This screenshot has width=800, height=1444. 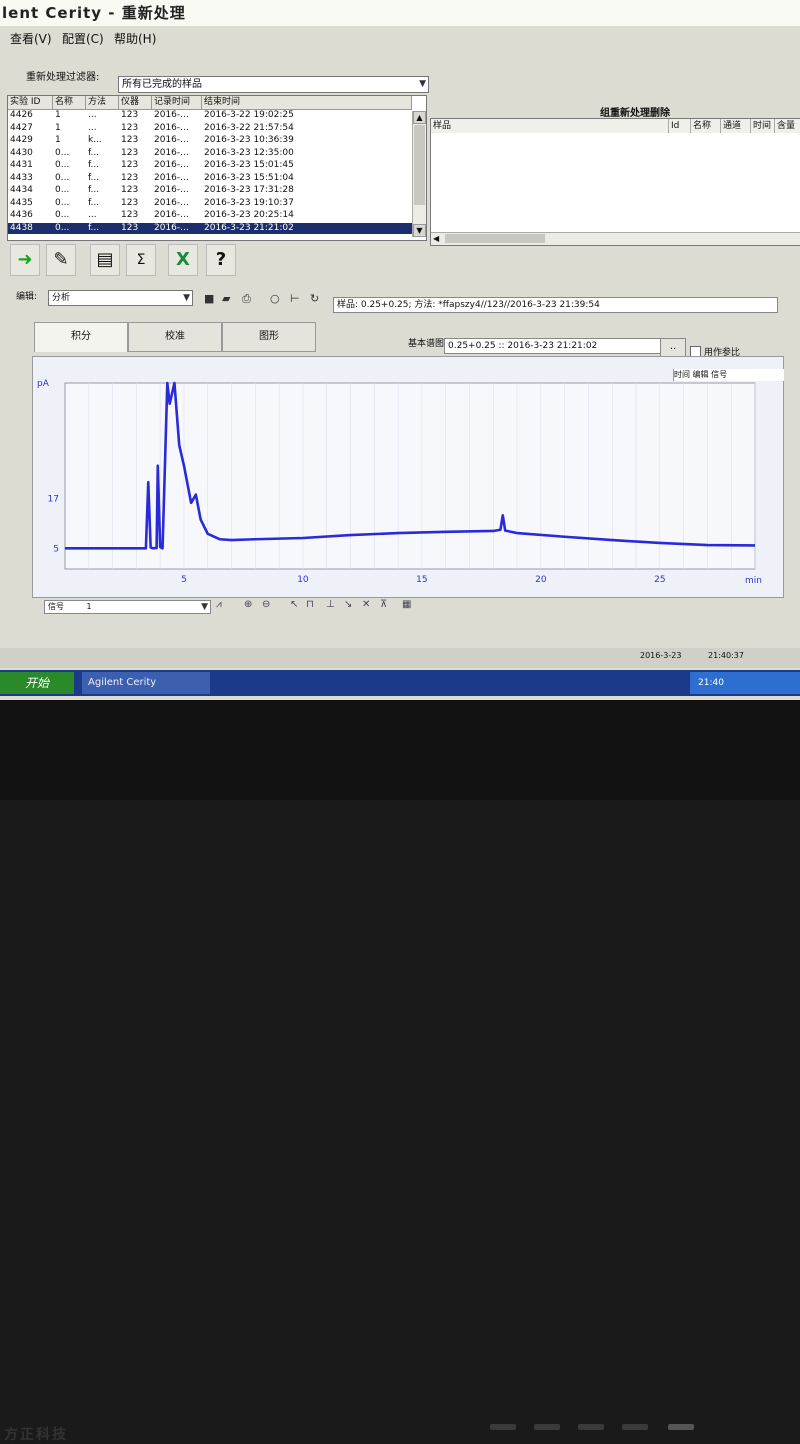 I want to click on table-row: 4426 1... 123 2016-... 2016-3-22 19:02:25, so click(x=210, y=115).